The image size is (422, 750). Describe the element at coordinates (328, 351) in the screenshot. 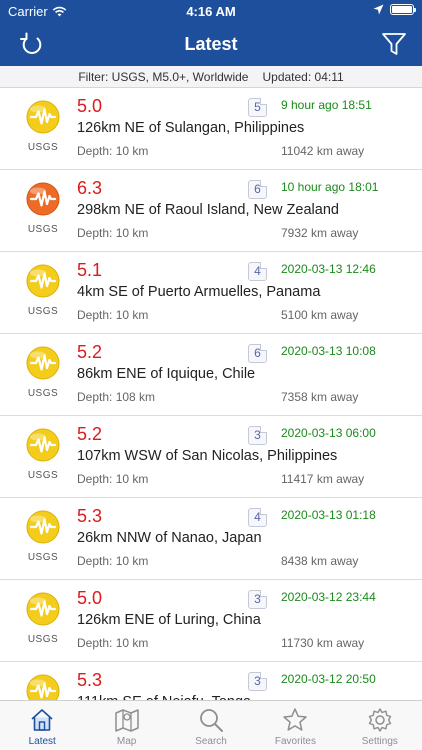

I see `quake-time: 2020-03-13 10:08` at that location.